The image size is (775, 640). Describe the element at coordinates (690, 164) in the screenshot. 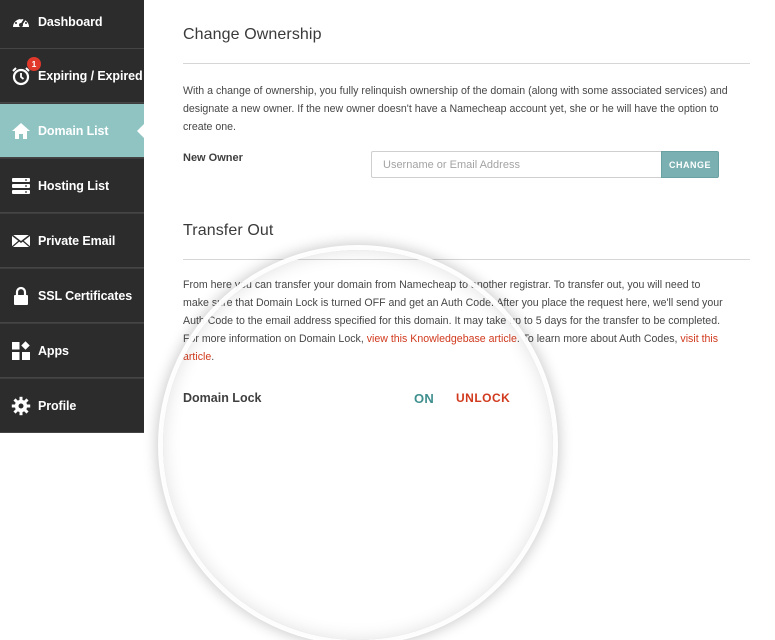

I see `change-owner-button: CHANGE` at that location.